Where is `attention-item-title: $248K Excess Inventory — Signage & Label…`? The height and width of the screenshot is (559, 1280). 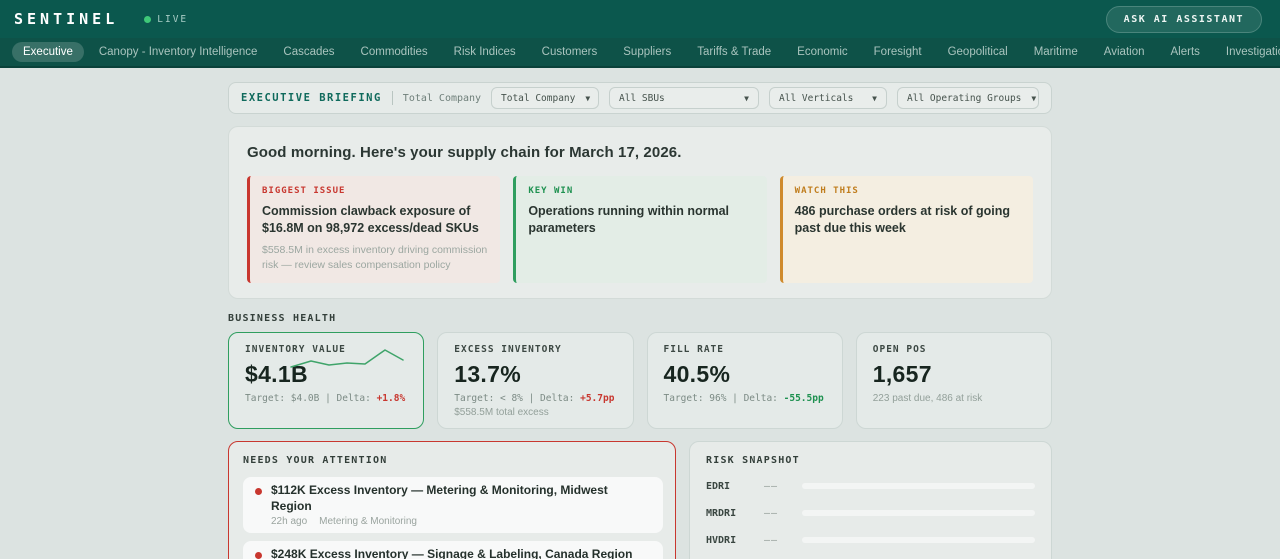
attention-item-title: $248K Excess Inventory — Signage & Label… is located at coordinates (452, 553).